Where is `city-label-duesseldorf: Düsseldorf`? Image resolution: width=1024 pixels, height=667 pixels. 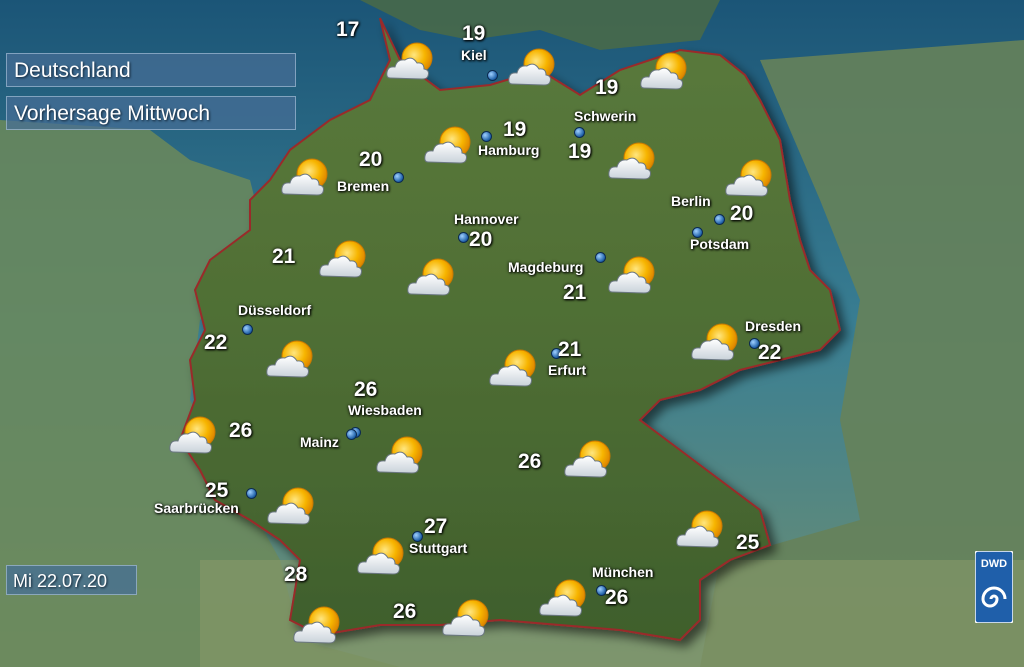
city-label-duesseldorf: Düsseldorf is located at coordinates (275, 310).